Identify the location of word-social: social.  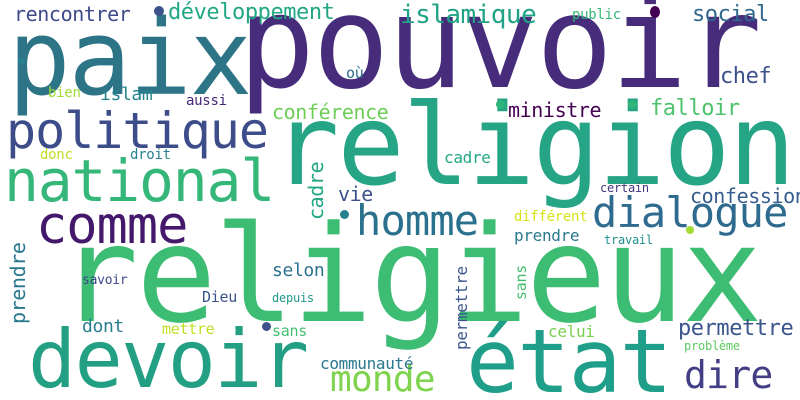
(730, 14).